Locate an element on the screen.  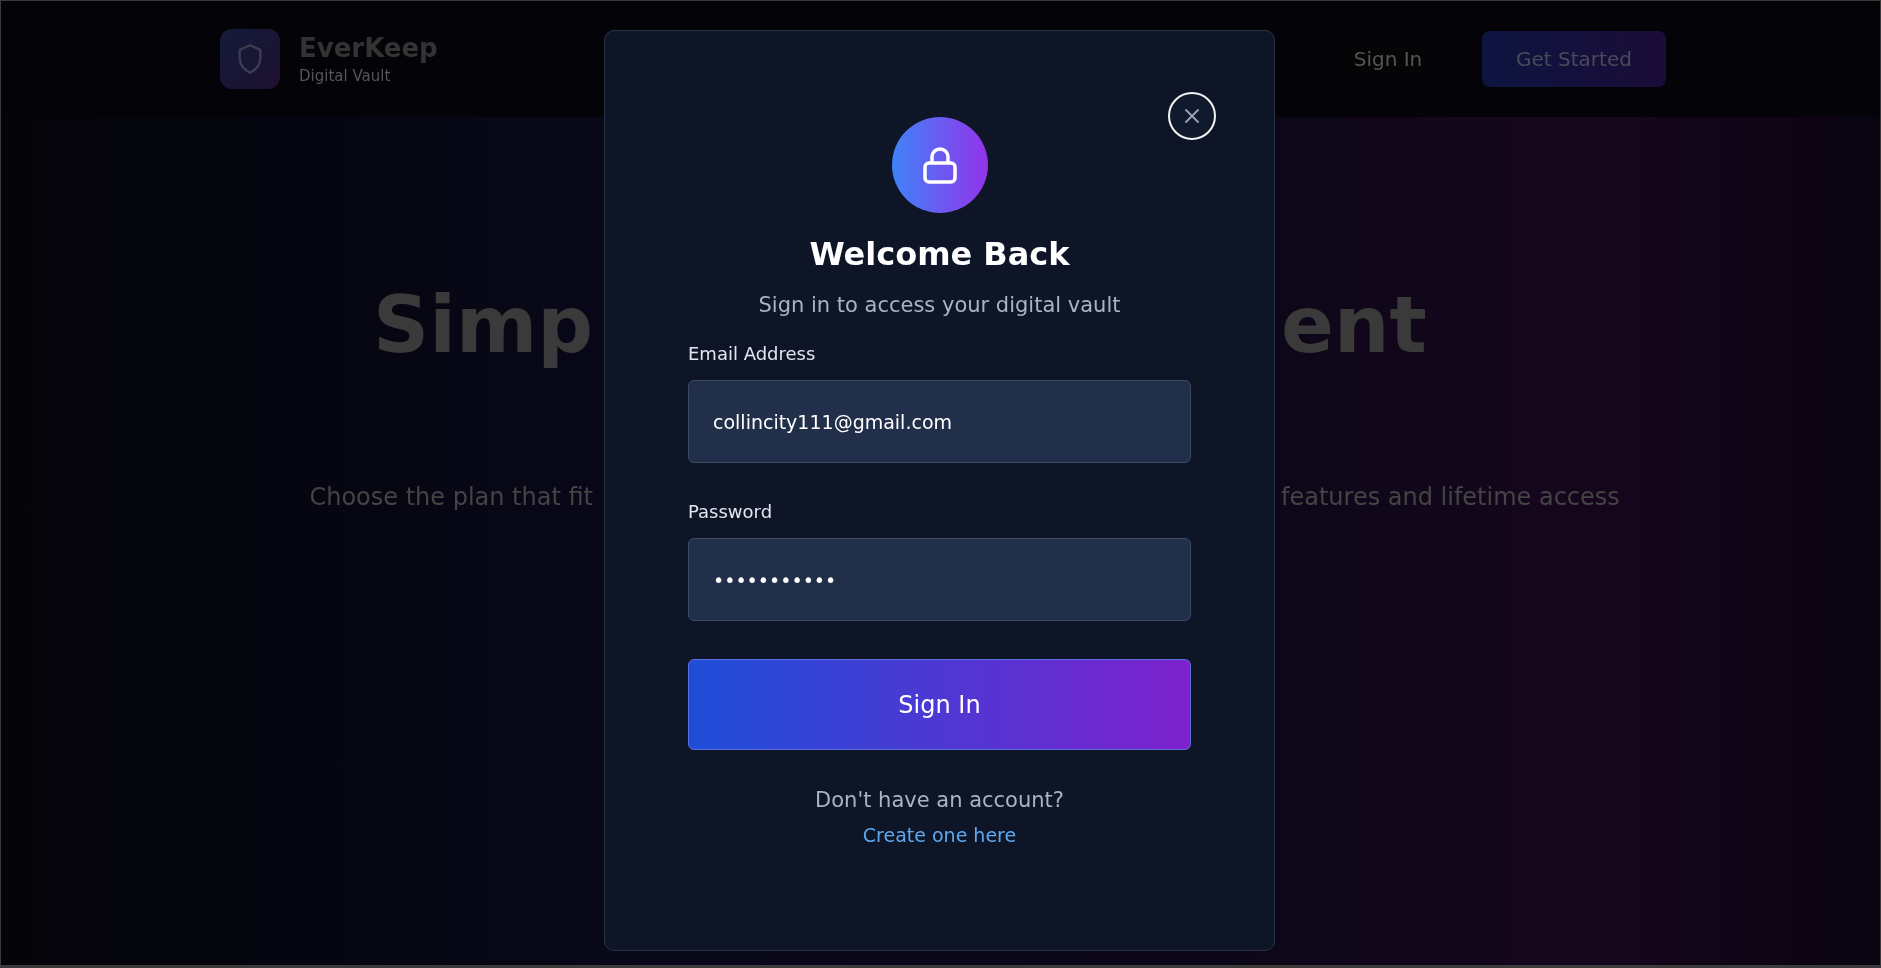
dialog-title: Welcome Back is located at coordinates (939, 254).